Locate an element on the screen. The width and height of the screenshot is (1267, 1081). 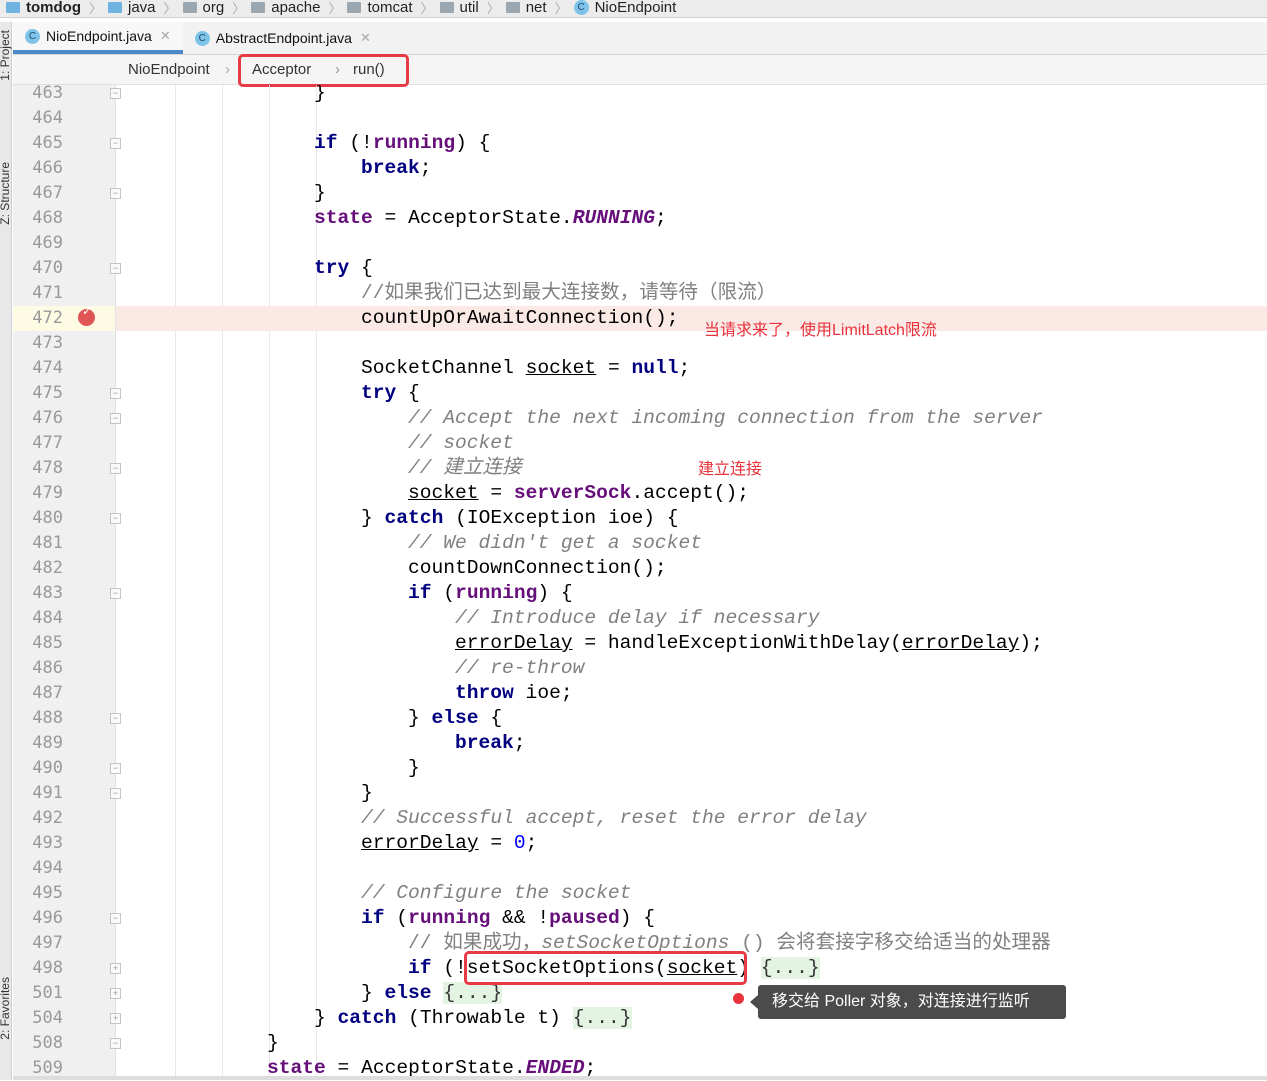
nav-item: org 〉 is located at coordinates (213, 8).